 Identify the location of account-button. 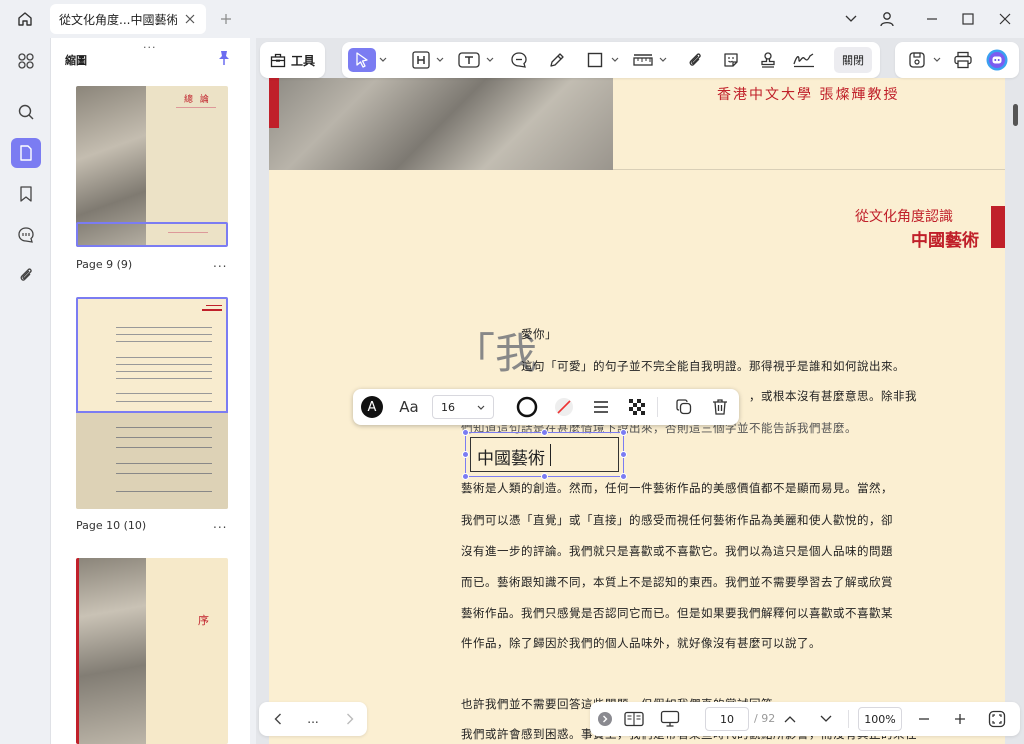
(887, 19).